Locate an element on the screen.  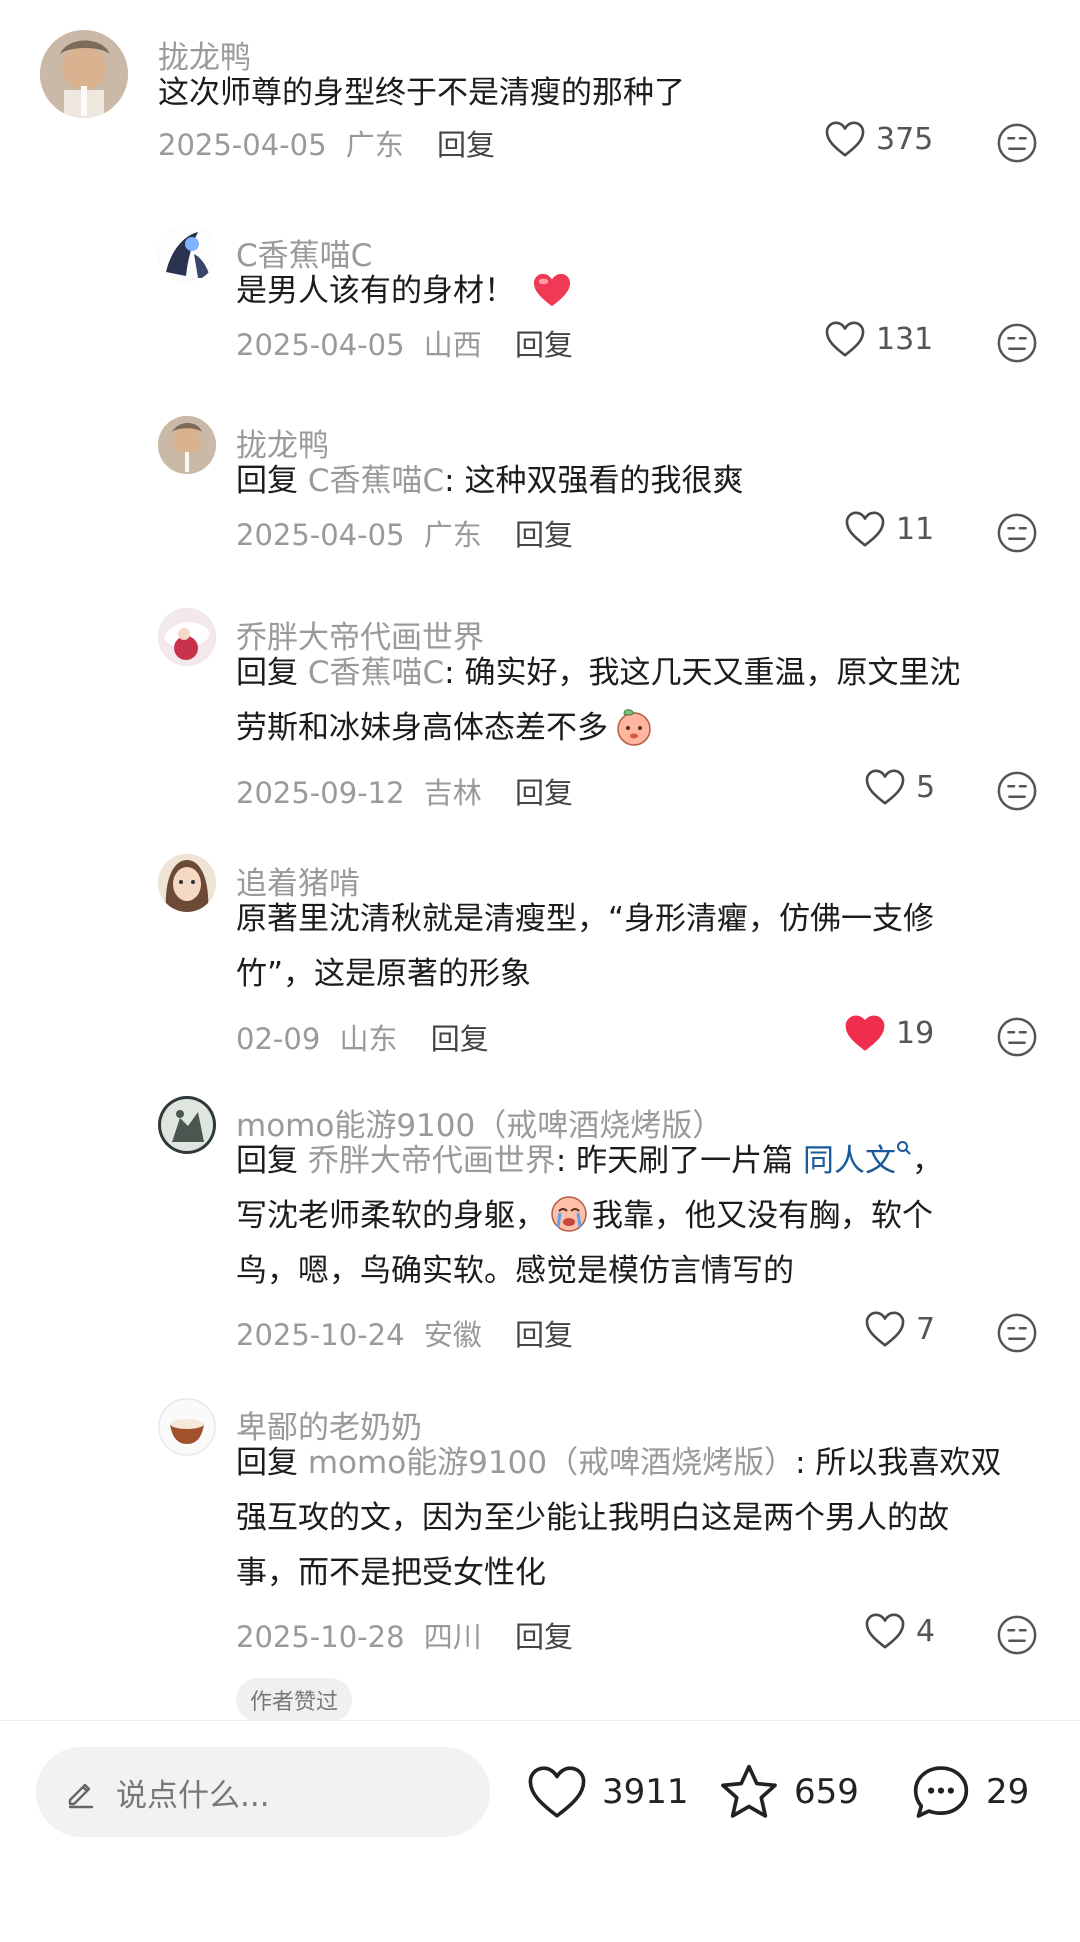
comment-text: 回复 C香蕉喵C: 确实好，我这几天又重温，原文里沈 劳斯和冰妹身高体态差不多 is located at coordinates (598, 701).